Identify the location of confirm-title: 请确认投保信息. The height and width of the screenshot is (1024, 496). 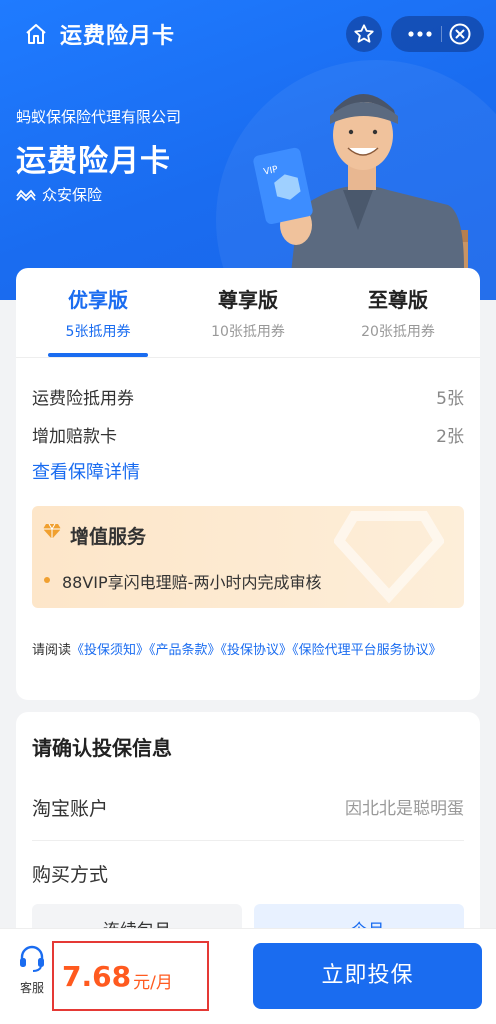
(102, 748).